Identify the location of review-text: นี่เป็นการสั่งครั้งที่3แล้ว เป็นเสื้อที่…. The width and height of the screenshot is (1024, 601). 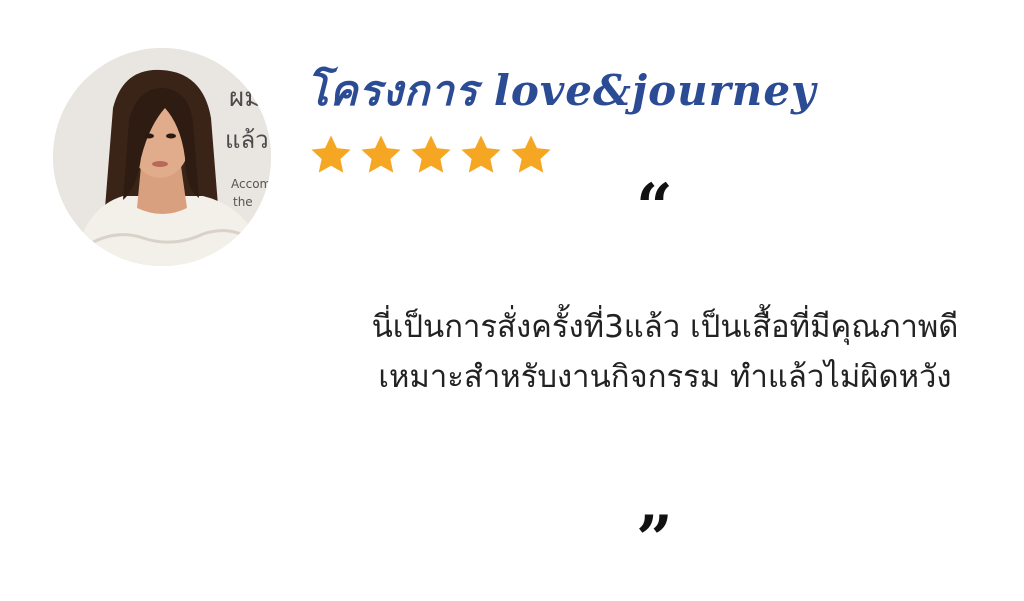
(665, 352).